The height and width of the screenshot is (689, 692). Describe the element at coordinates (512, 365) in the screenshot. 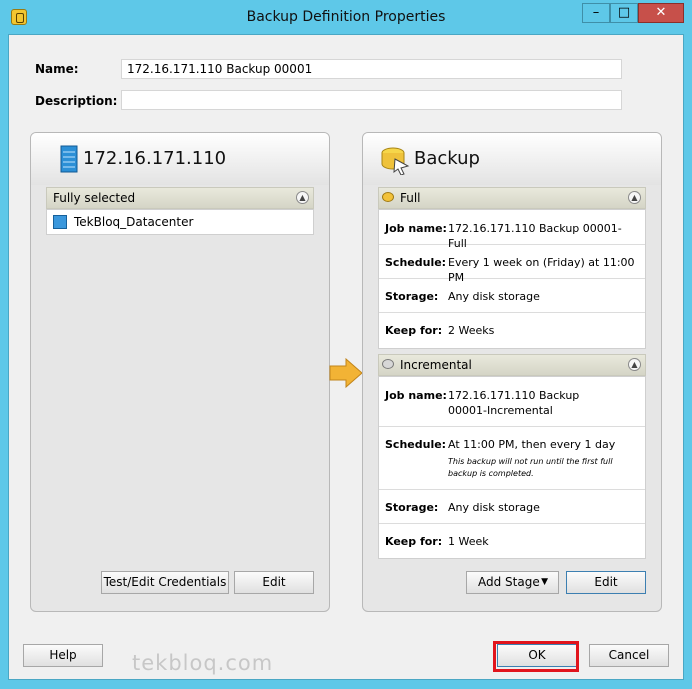

I see `incremental-section-header: Incremental ▲` at that location.